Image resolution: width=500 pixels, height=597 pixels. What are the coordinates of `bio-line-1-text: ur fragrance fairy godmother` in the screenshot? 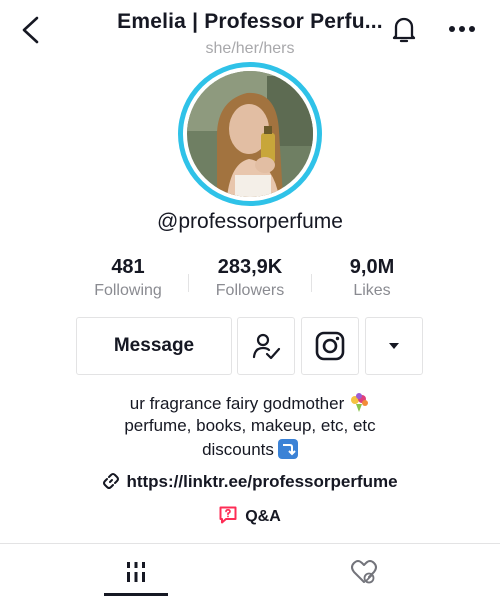 It's located at (237, 403).